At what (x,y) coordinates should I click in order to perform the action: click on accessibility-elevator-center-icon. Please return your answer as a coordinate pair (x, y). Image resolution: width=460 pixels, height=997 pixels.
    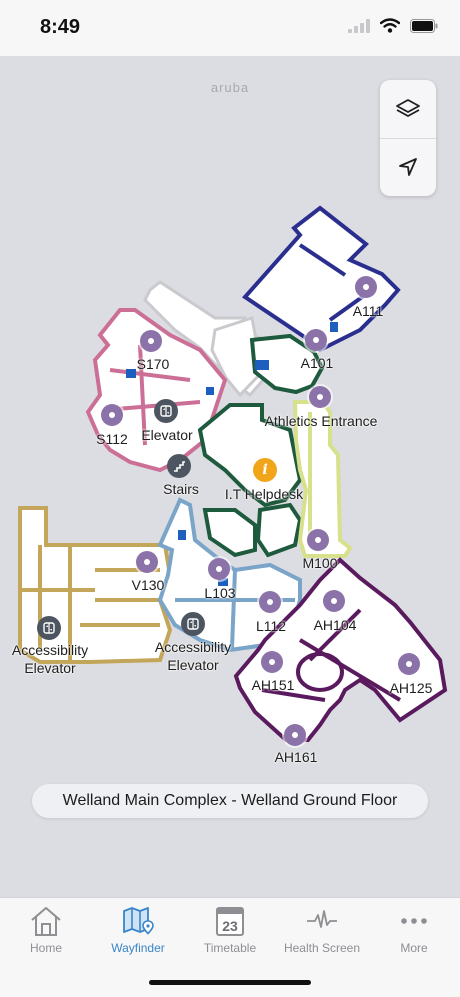
    Looking at the image, I should click on (193, 624).